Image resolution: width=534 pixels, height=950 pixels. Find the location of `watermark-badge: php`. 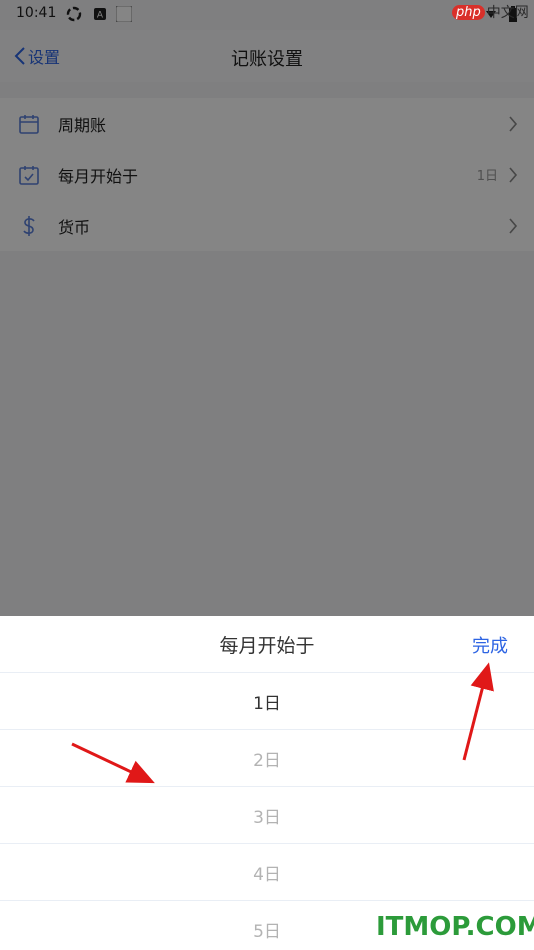

watermark-badge: php is located at coordinates (468, 12).